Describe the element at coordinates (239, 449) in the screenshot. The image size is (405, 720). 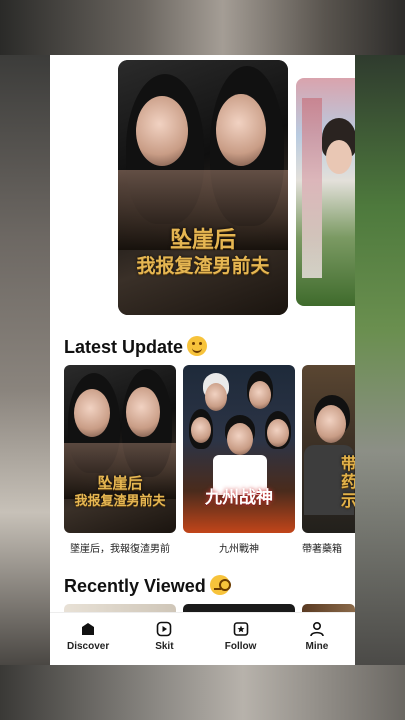
I see `drama-poster: 九州战神` at that location.